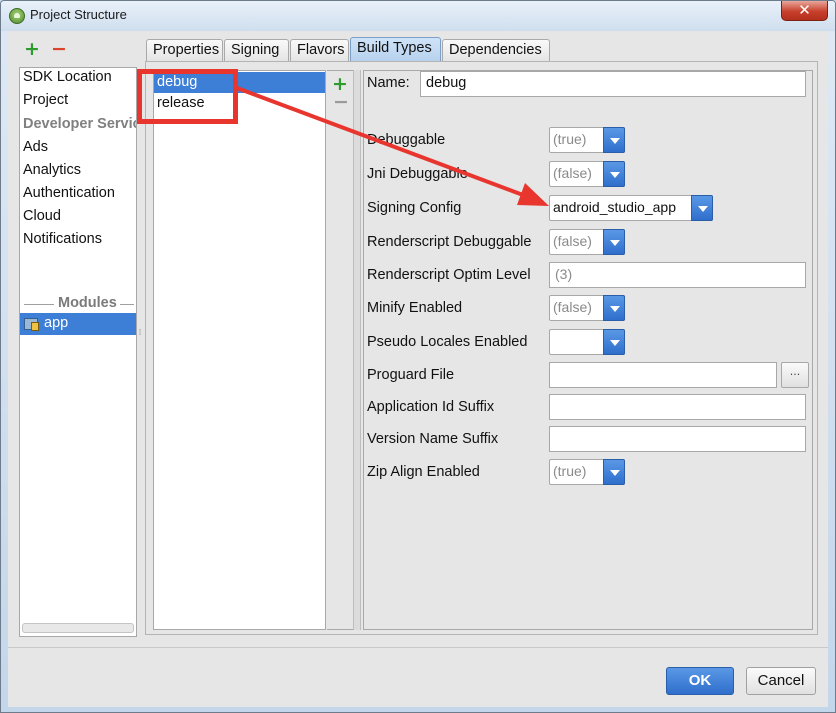  Describe the element at coordinates (395, 49) in the screenshot. I see `tab-build-types: Build Types` at that location.